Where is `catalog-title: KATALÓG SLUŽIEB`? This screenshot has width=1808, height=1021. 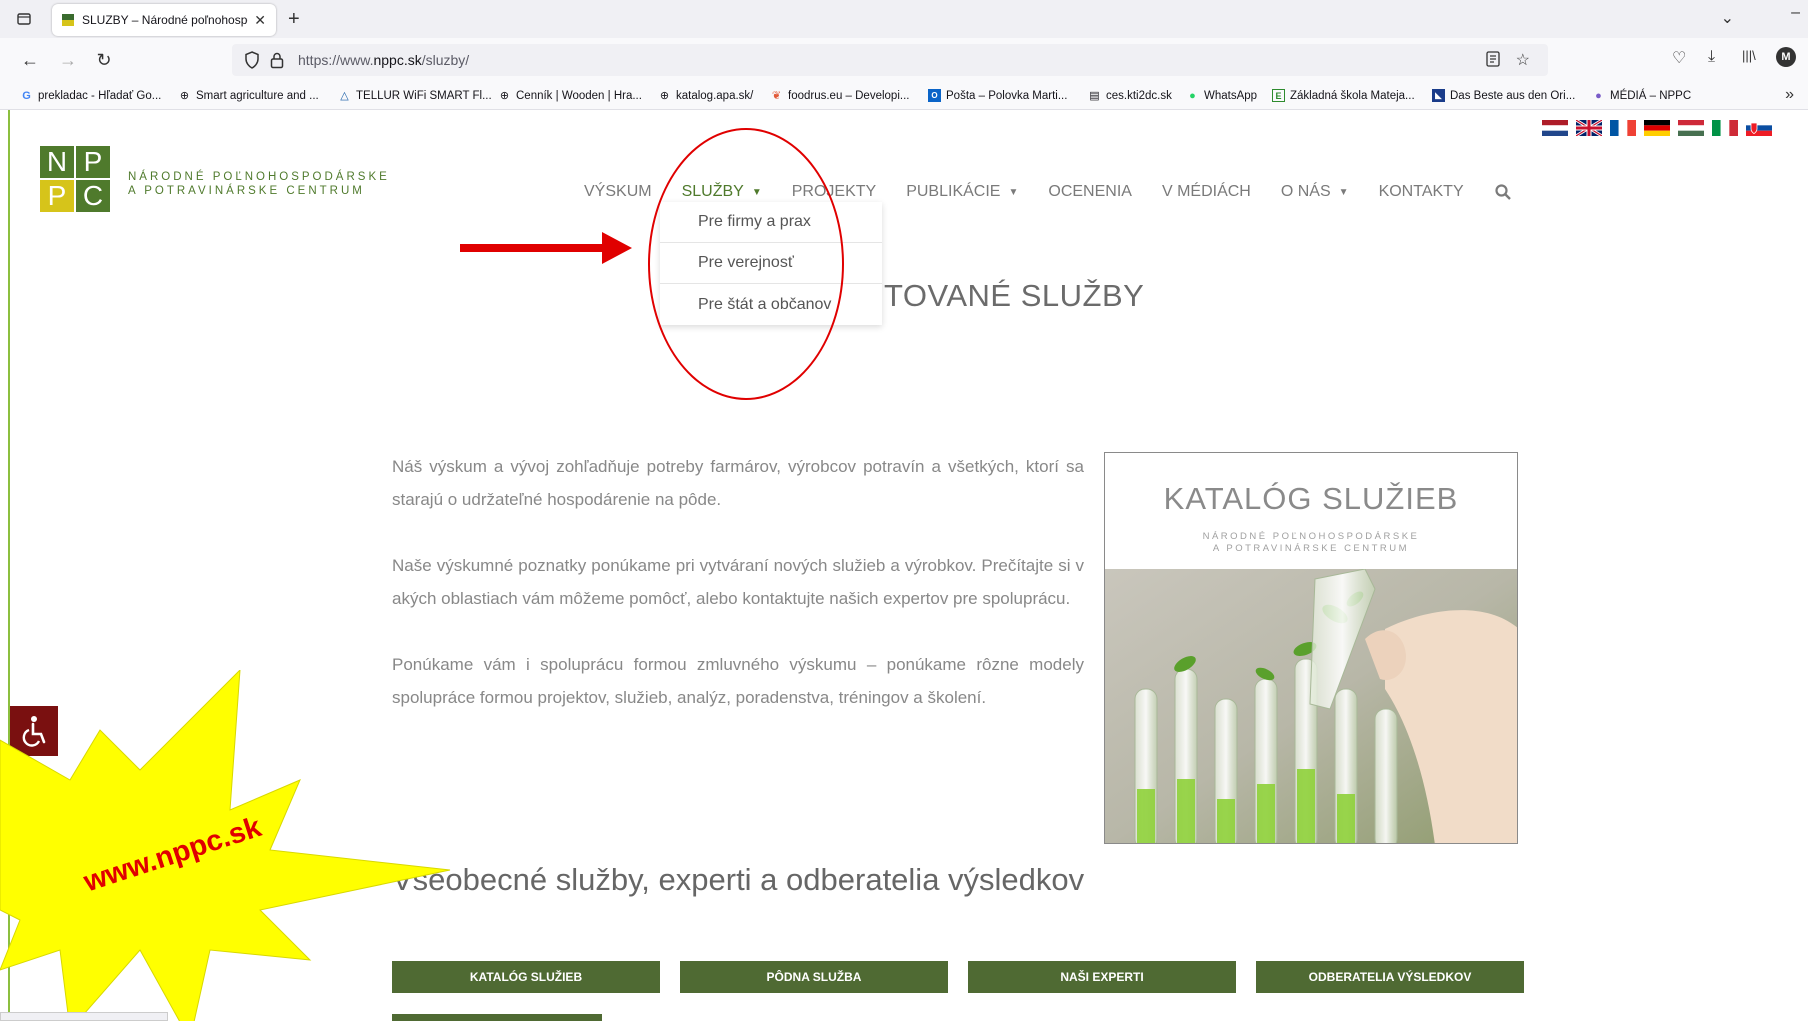 catalog-title: KATALÓG SLUŽIEB is located at coordinates (1311, 498).